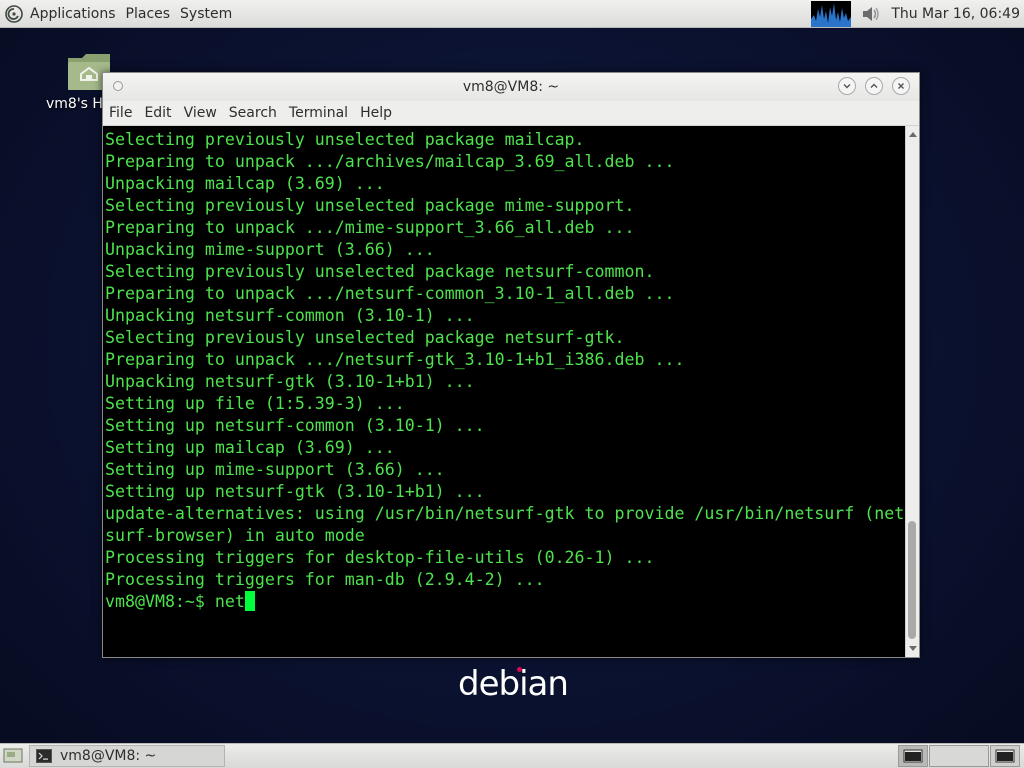 This screenshot has height=768, width=1024. What do you see at coordinates (73, 14) in the screenshot?
I see `applications-menu: Applications` at bounding box center [73, 14].